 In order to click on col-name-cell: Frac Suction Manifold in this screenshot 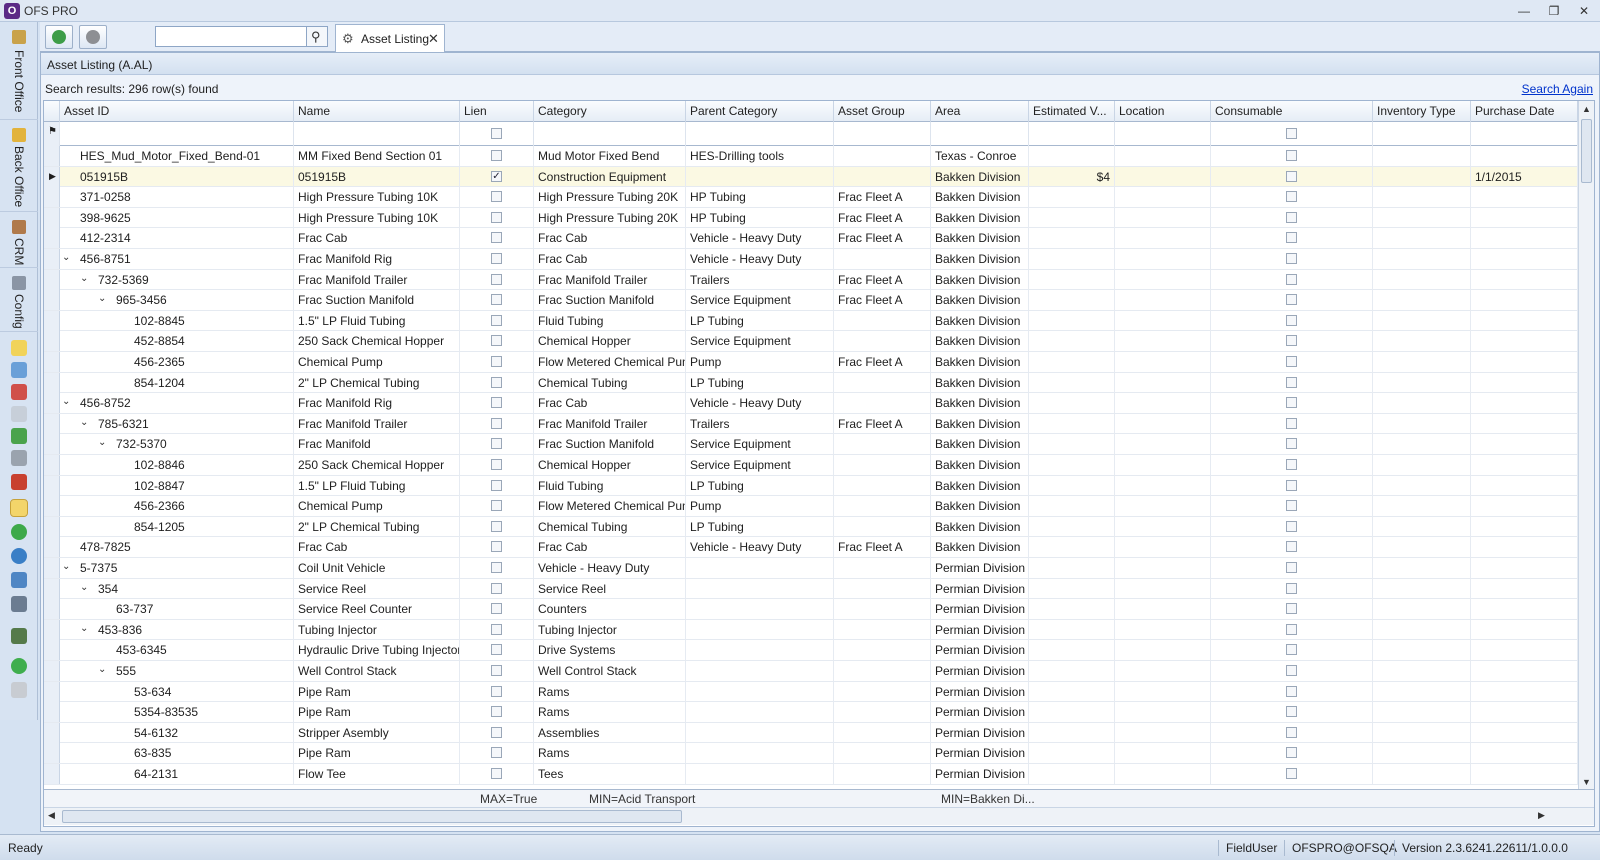, I will do `click(377, 300)`.